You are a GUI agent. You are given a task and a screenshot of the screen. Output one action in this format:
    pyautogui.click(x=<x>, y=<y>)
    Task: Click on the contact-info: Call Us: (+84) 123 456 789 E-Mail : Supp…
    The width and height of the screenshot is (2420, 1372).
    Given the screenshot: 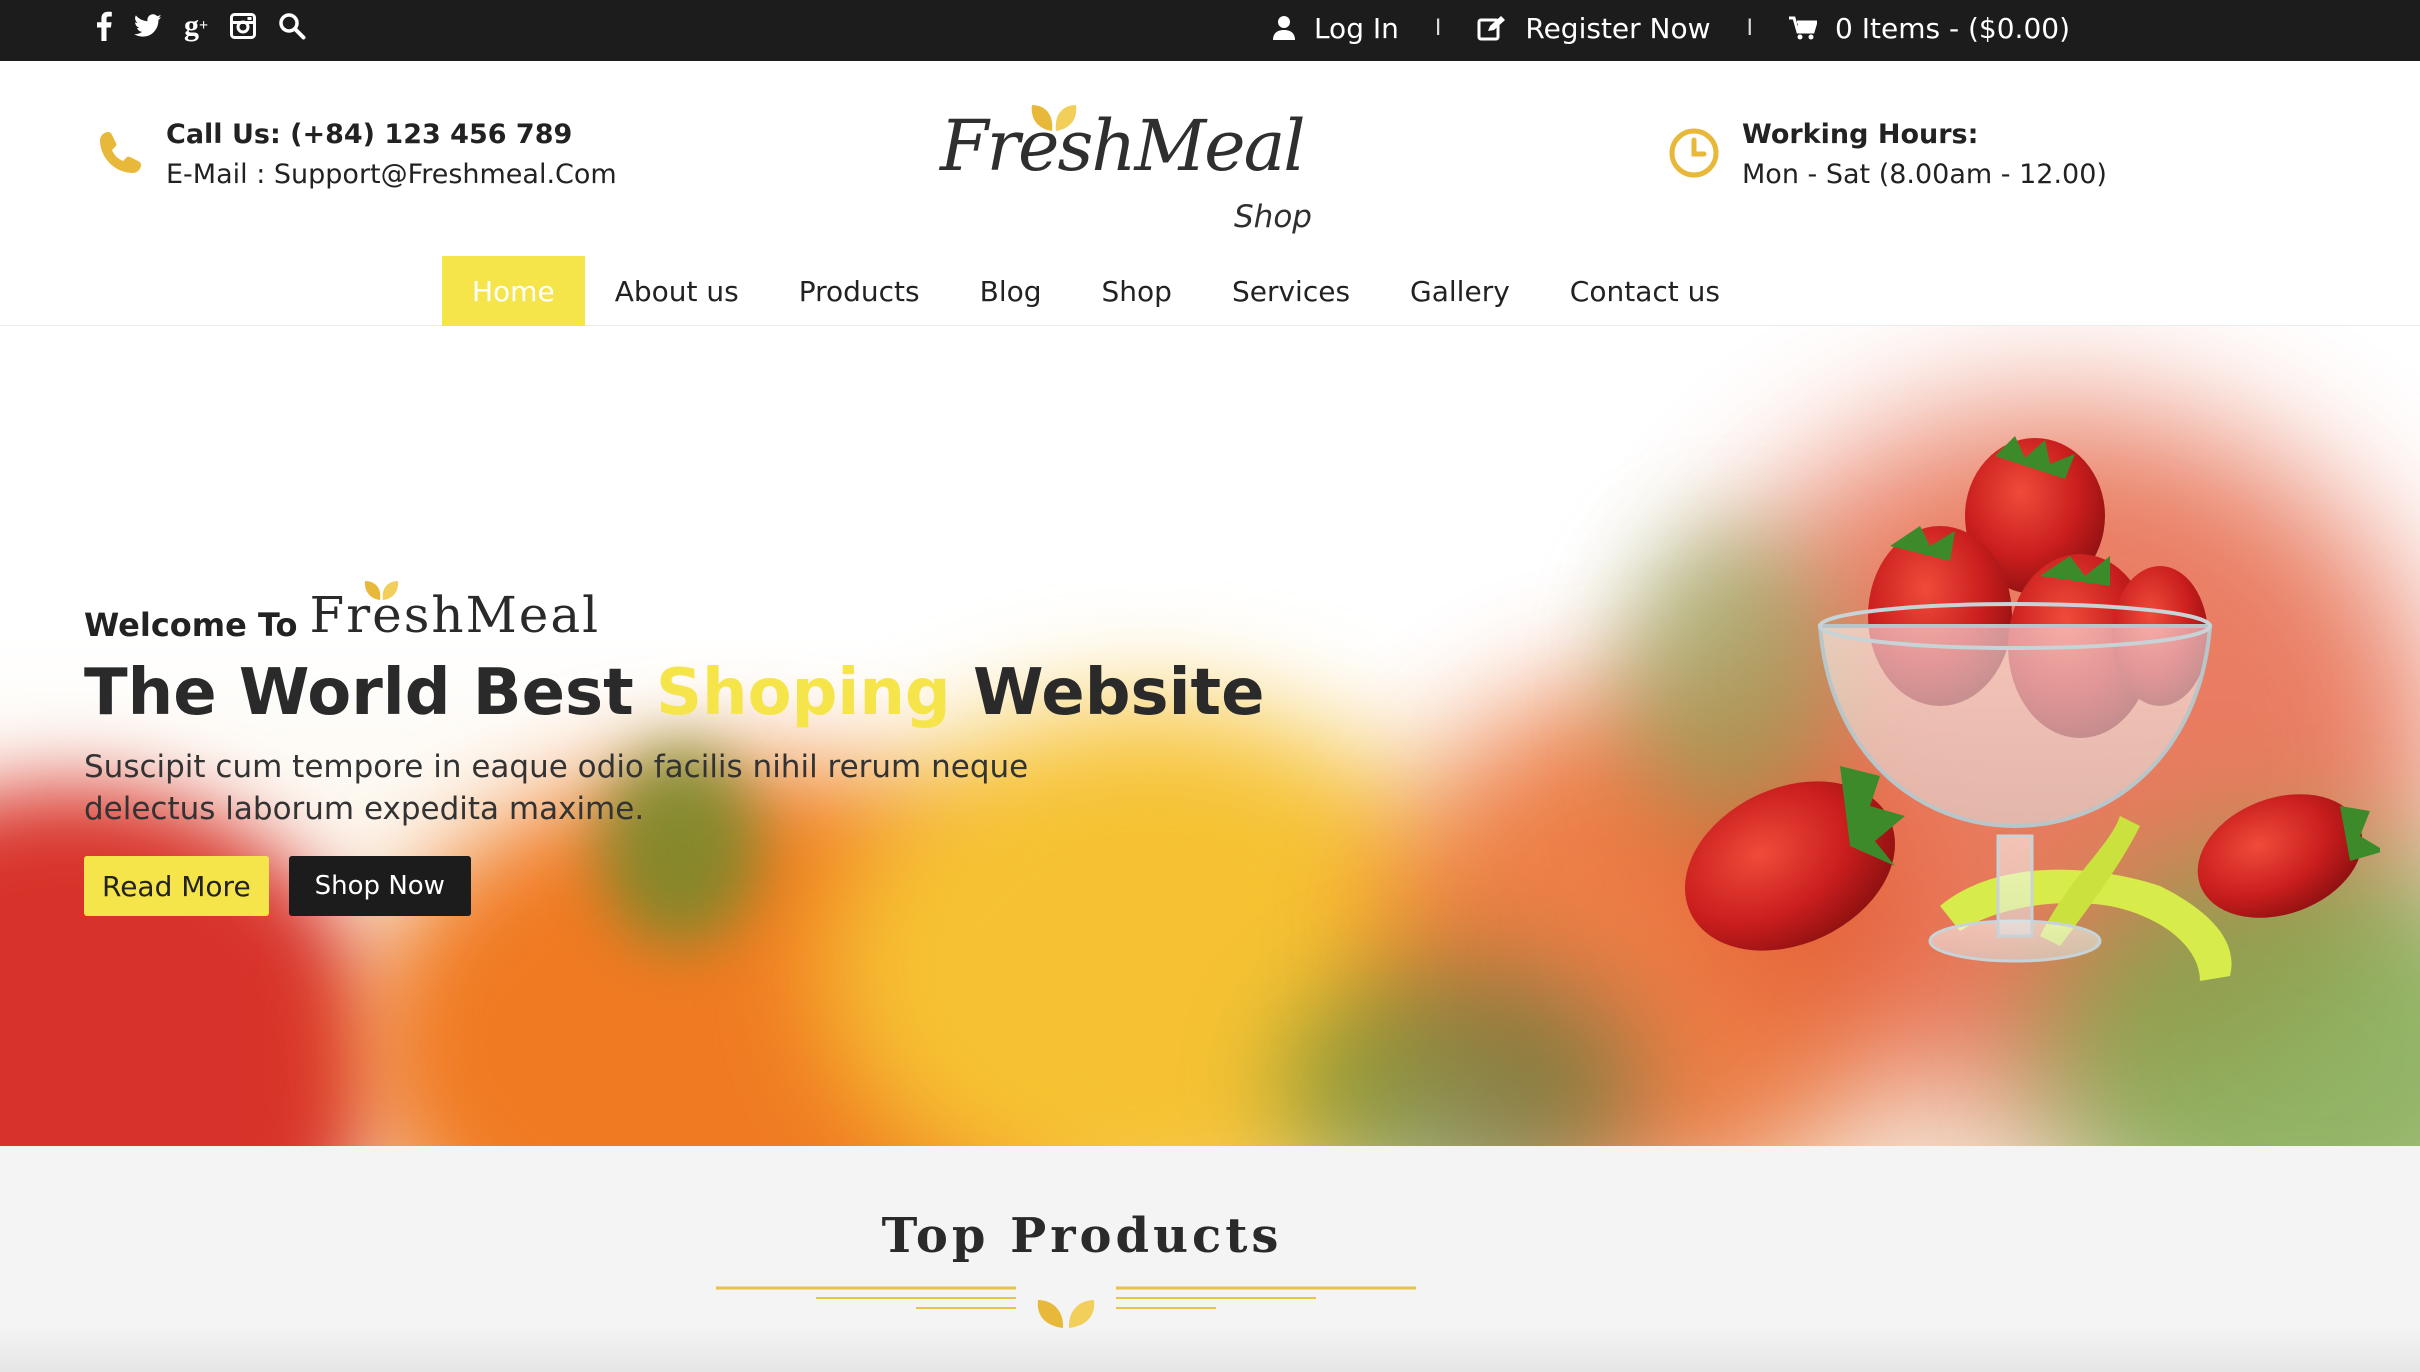 What is the action you would take?
    pyautogui.click(x=356, y=155)
    